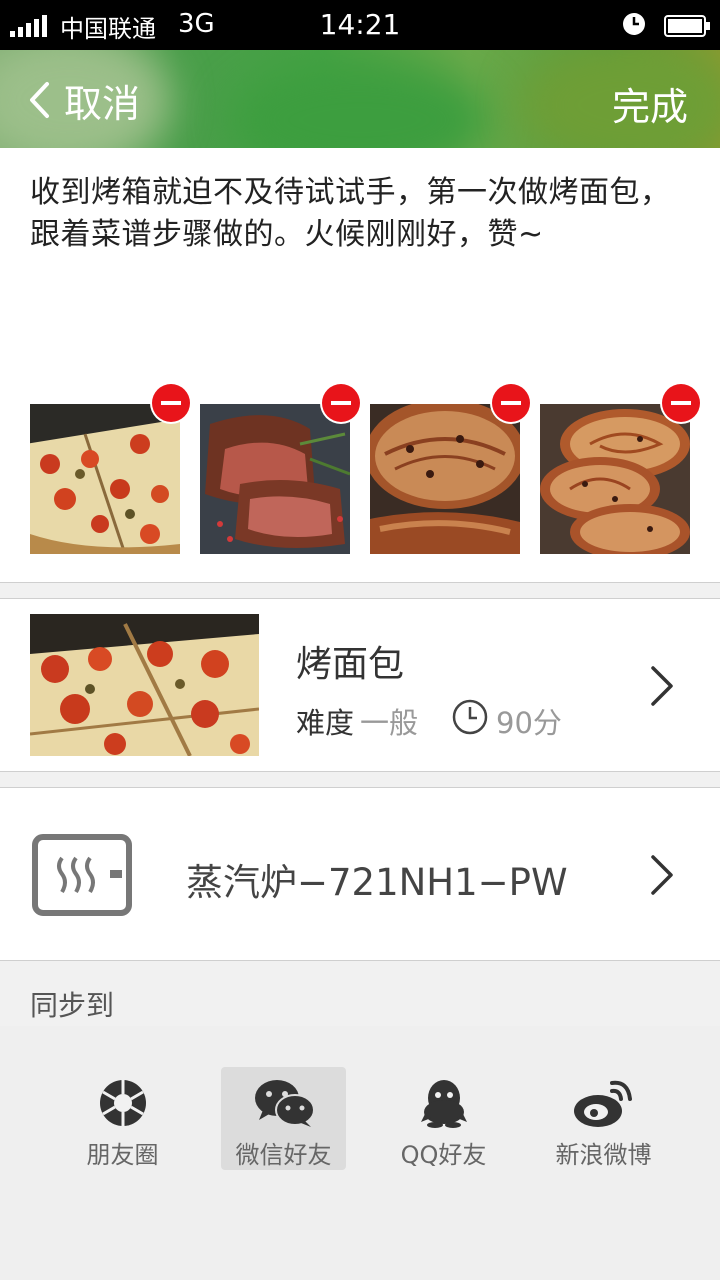  What do you see at coordinates (325, 722) in the screenshot?
I see `difficulty-label: 难度` at bounding box center [325, 722].